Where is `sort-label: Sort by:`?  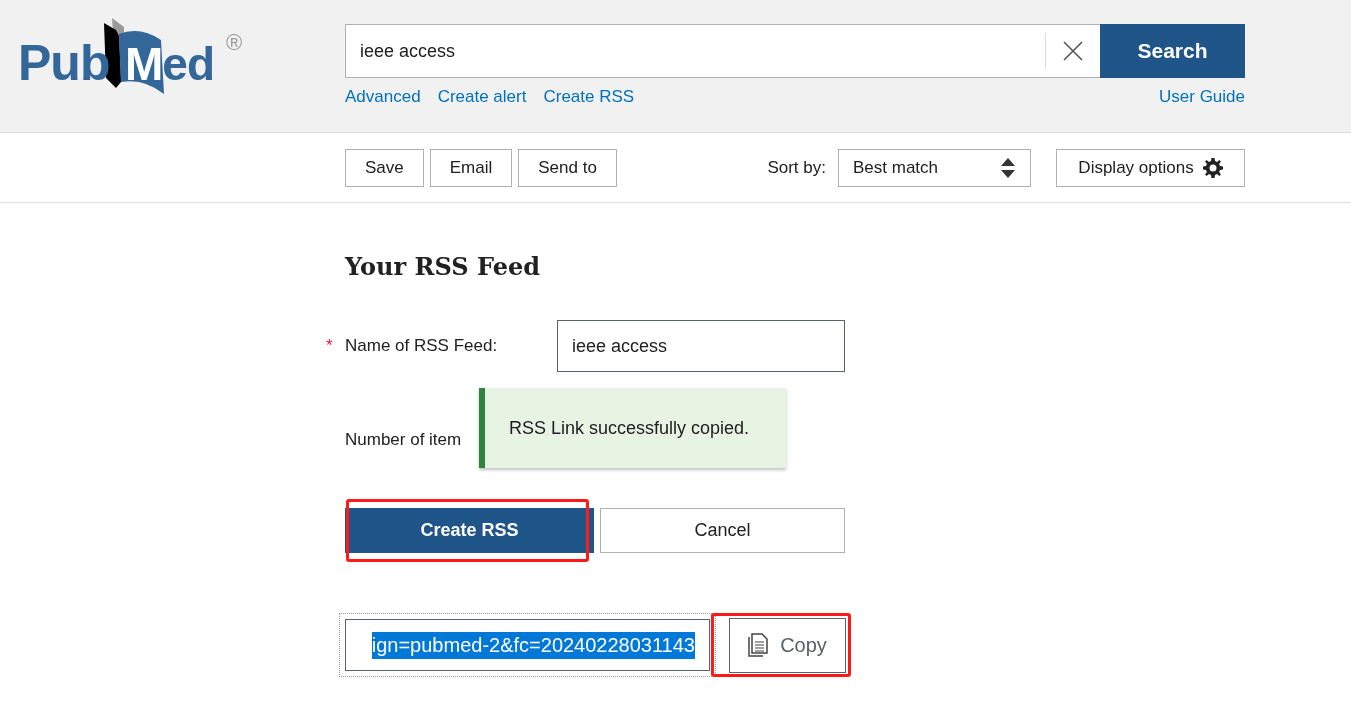
sort-label: Sort by: is located at coordinates (796, 167).